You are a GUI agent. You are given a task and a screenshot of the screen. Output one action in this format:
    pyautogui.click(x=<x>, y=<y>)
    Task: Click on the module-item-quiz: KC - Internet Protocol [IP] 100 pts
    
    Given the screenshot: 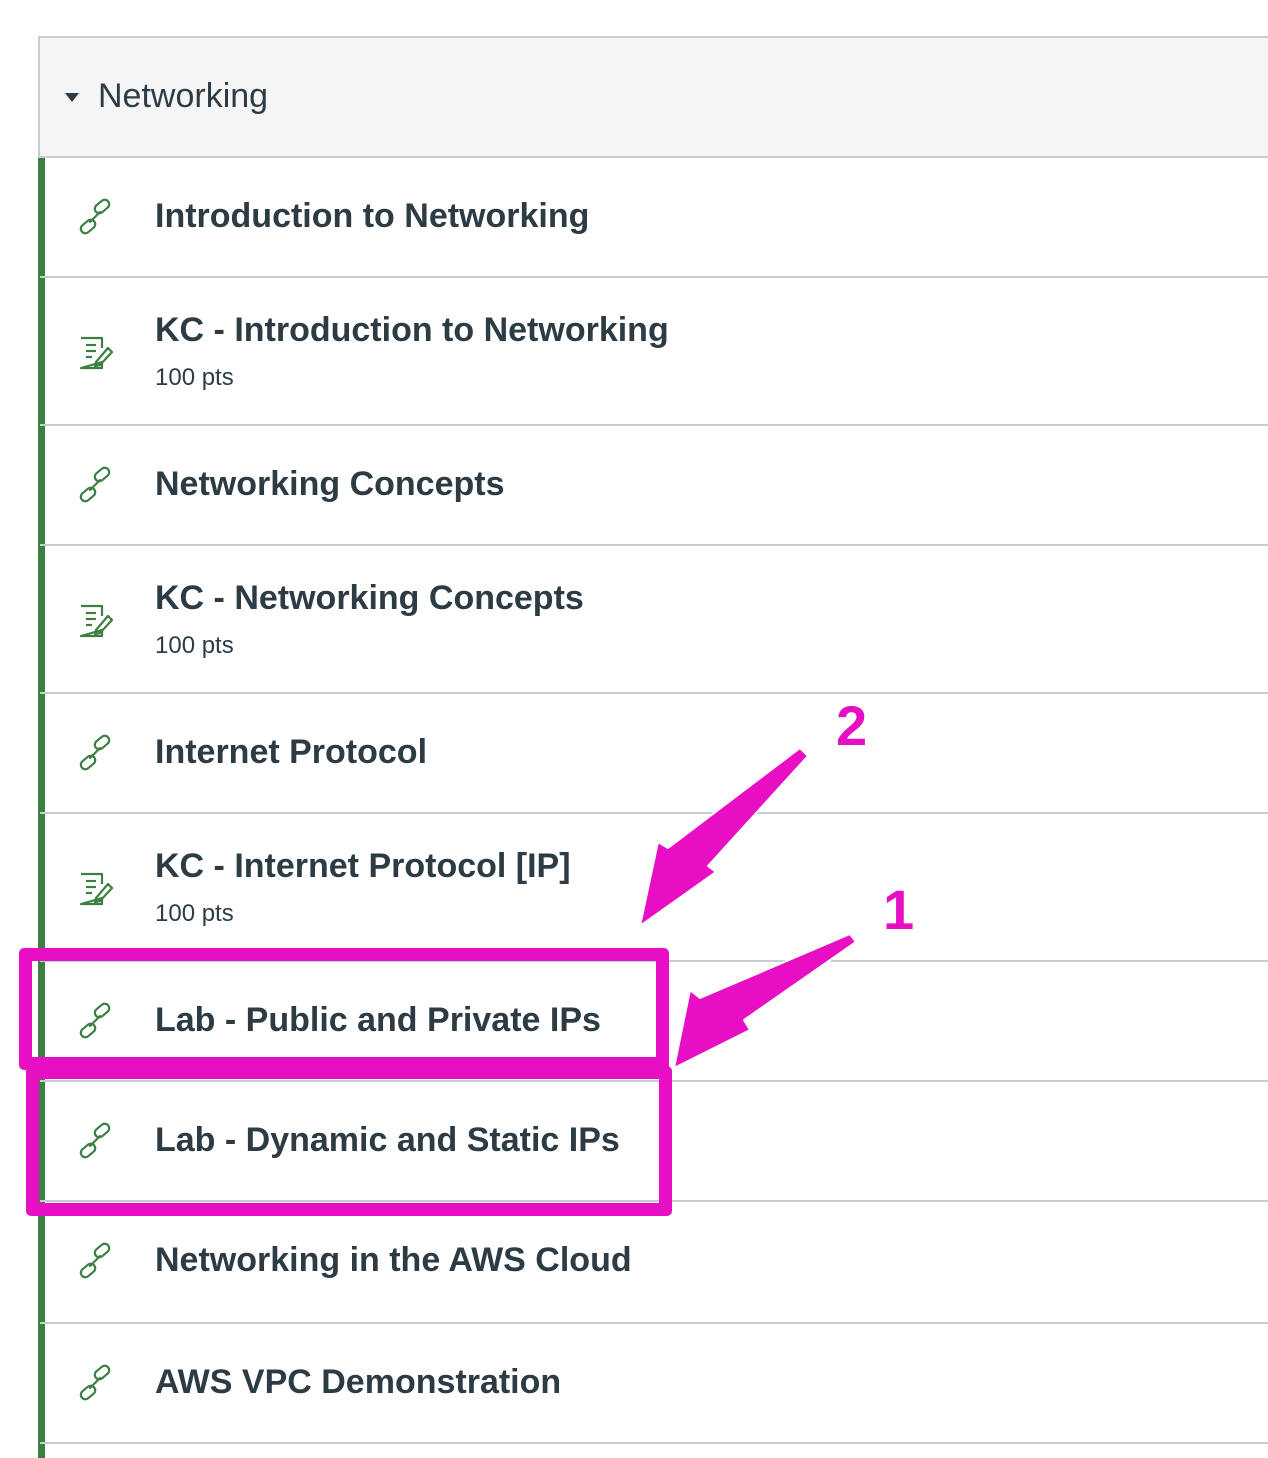 What is the action you would take?
    pyautogui.click(x=654, y=888)
    